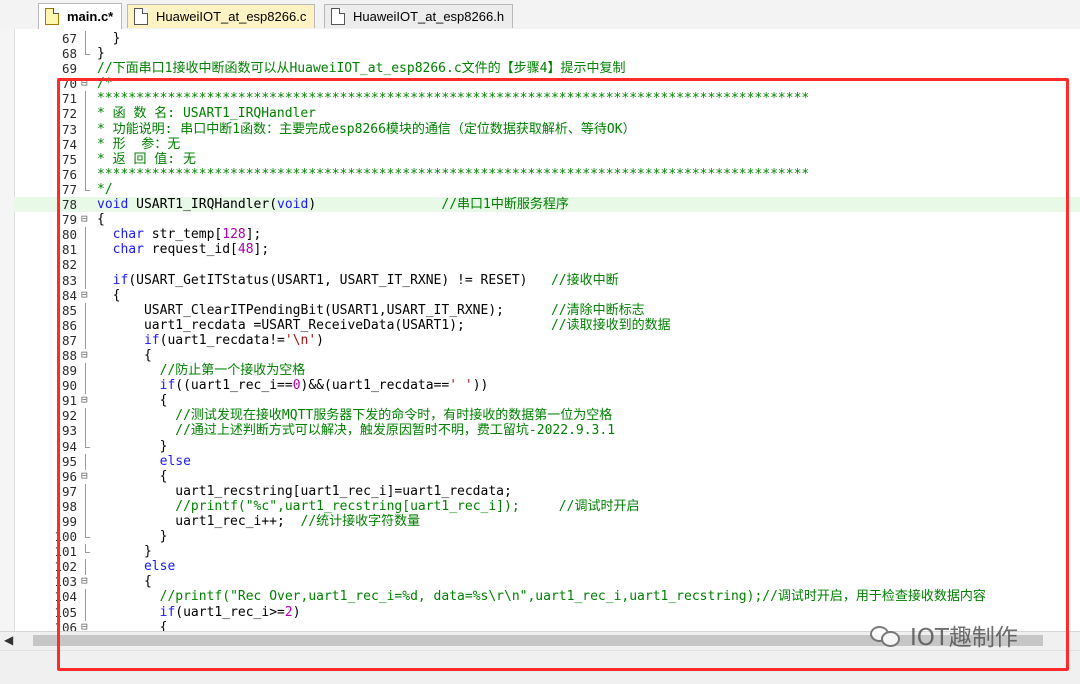  Describe the element at coordinates (547, 446) in the screenshot. I see `code-line: 94 }` at that location.